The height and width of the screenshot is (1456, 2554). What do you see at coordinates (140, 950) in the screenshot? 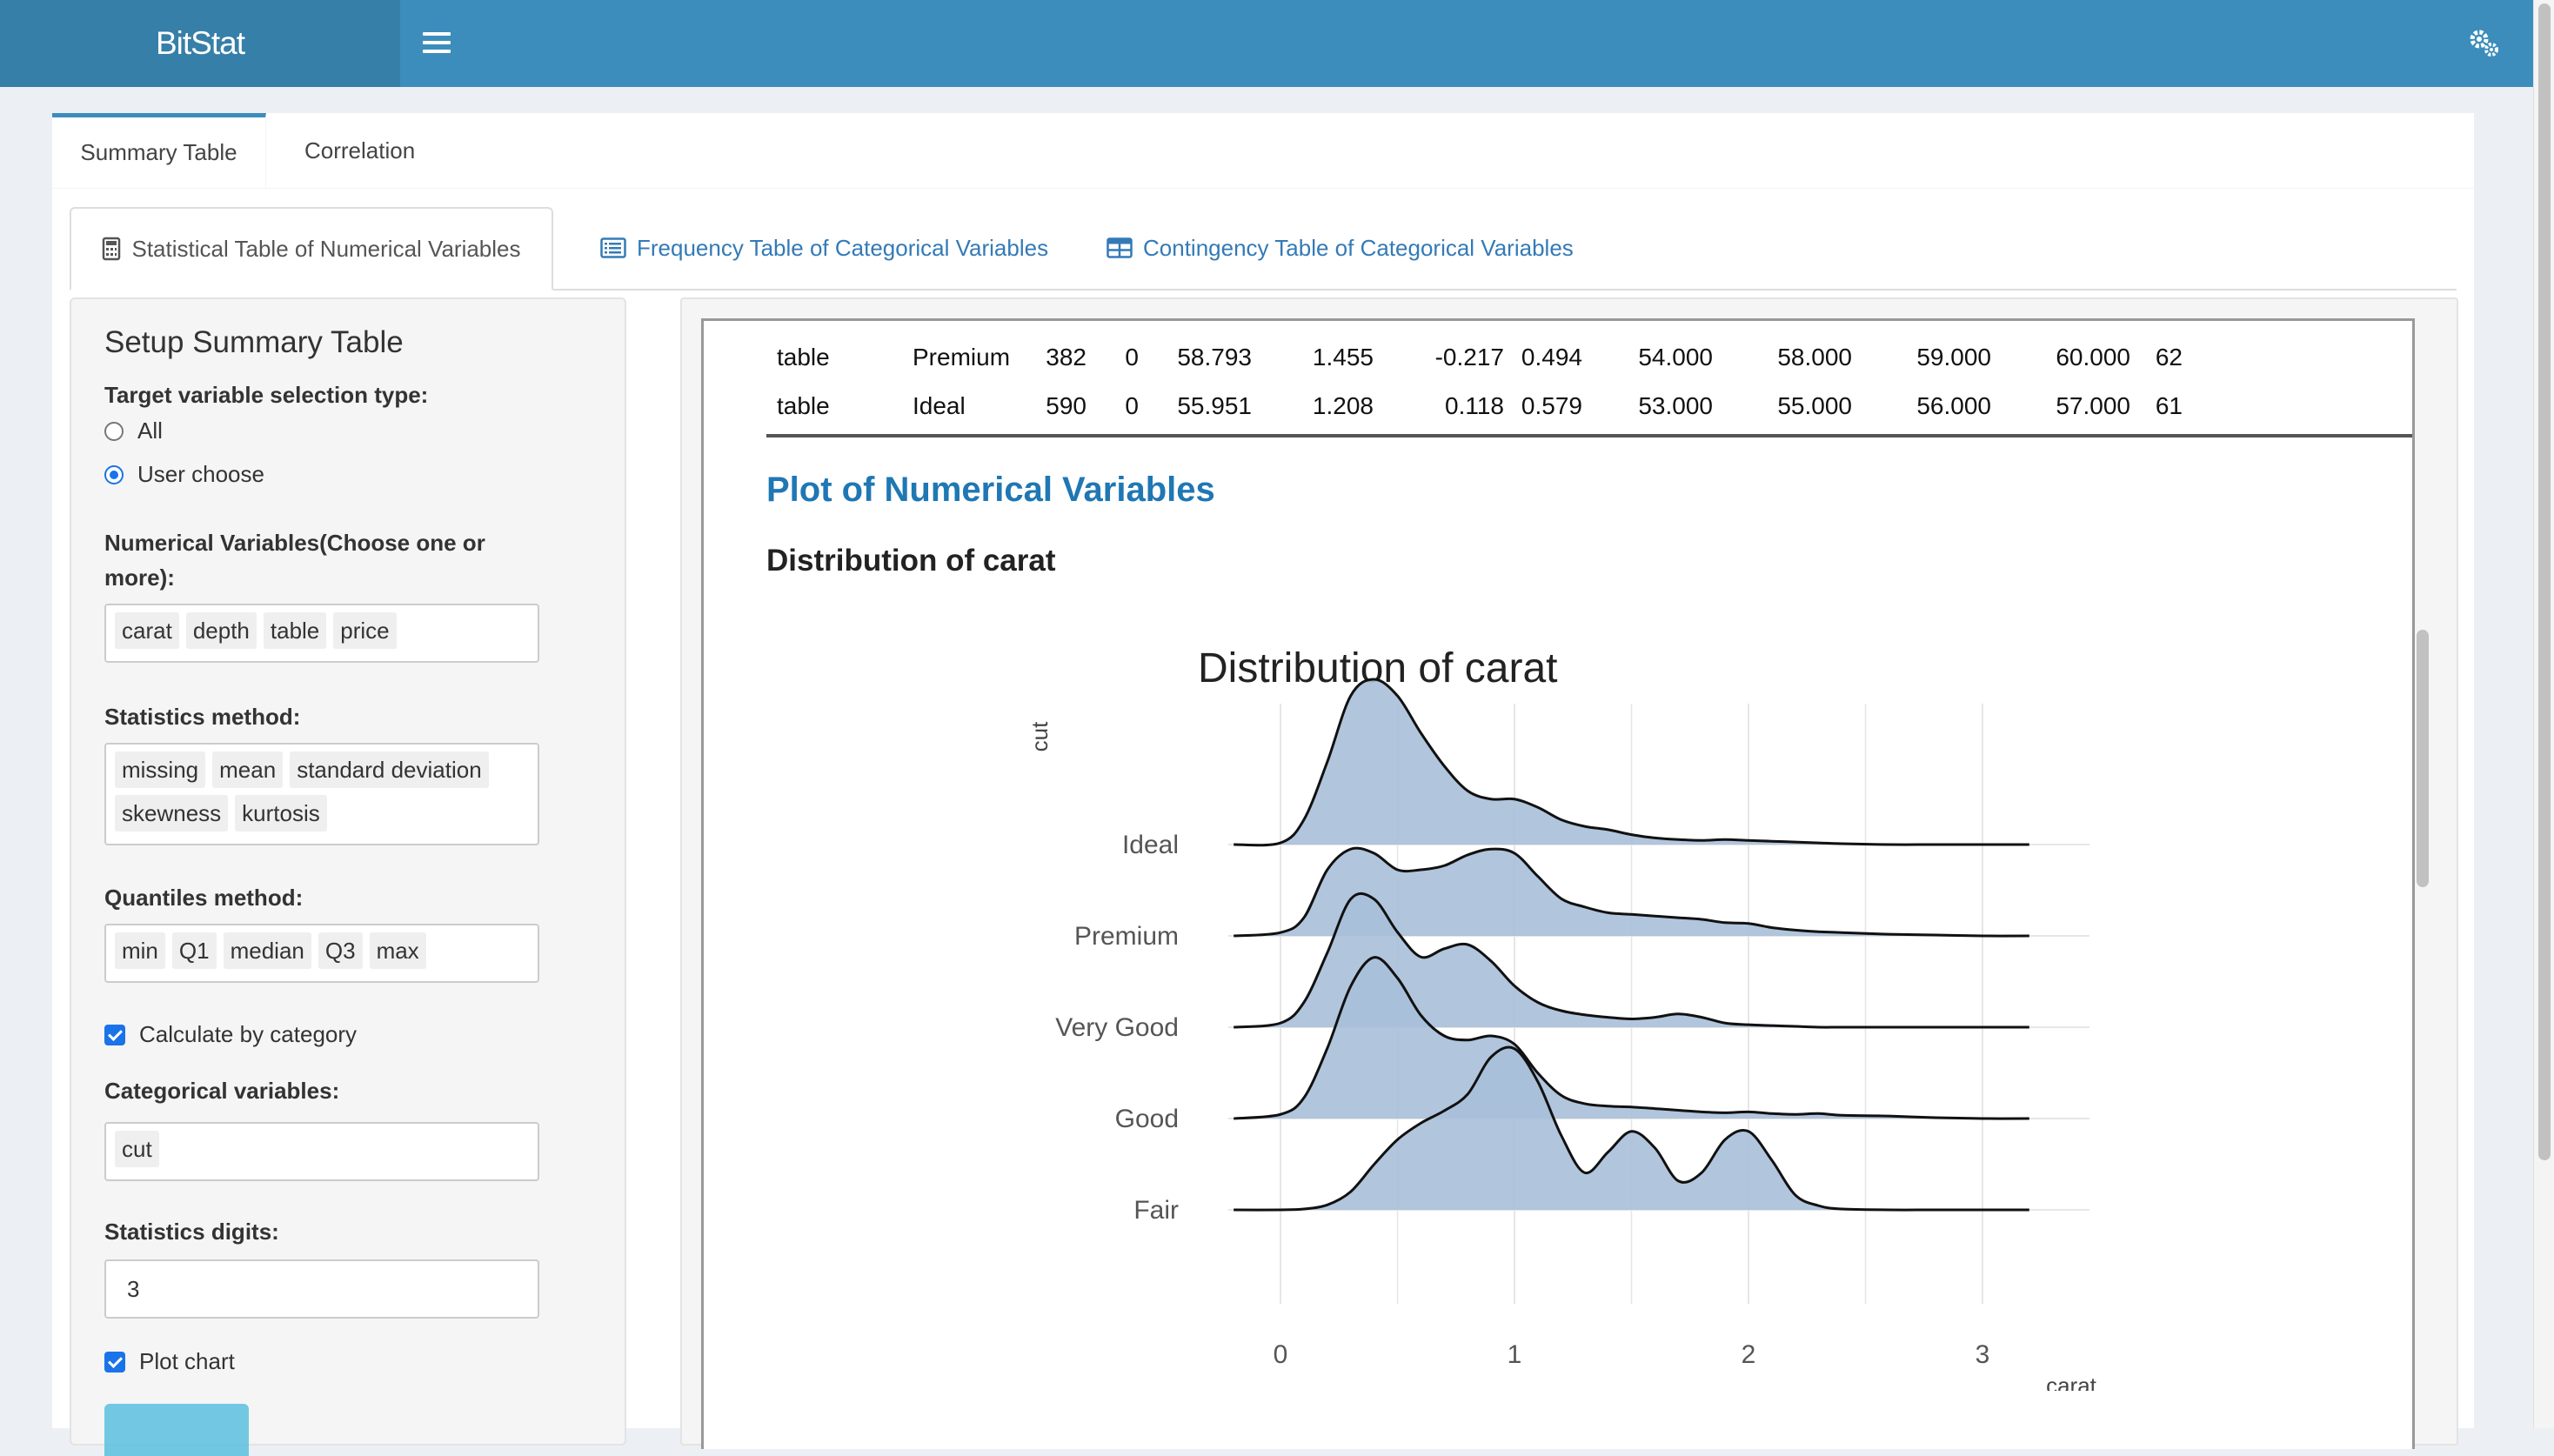
I see `quantile-tag: min` at bounding box center [140, 950].